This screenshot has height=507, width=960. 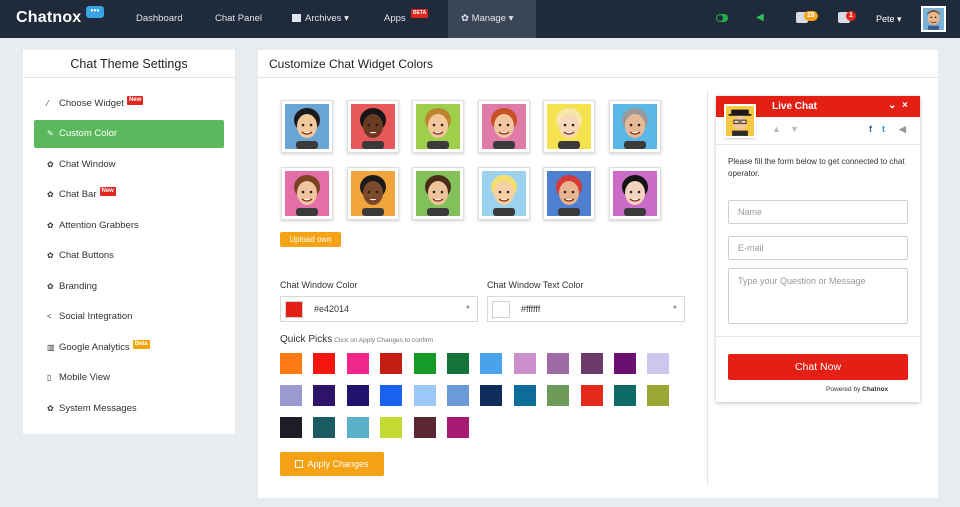 I want to click on menu-mobile-view: ▯ Mobile View, so click(x=129, y=378).